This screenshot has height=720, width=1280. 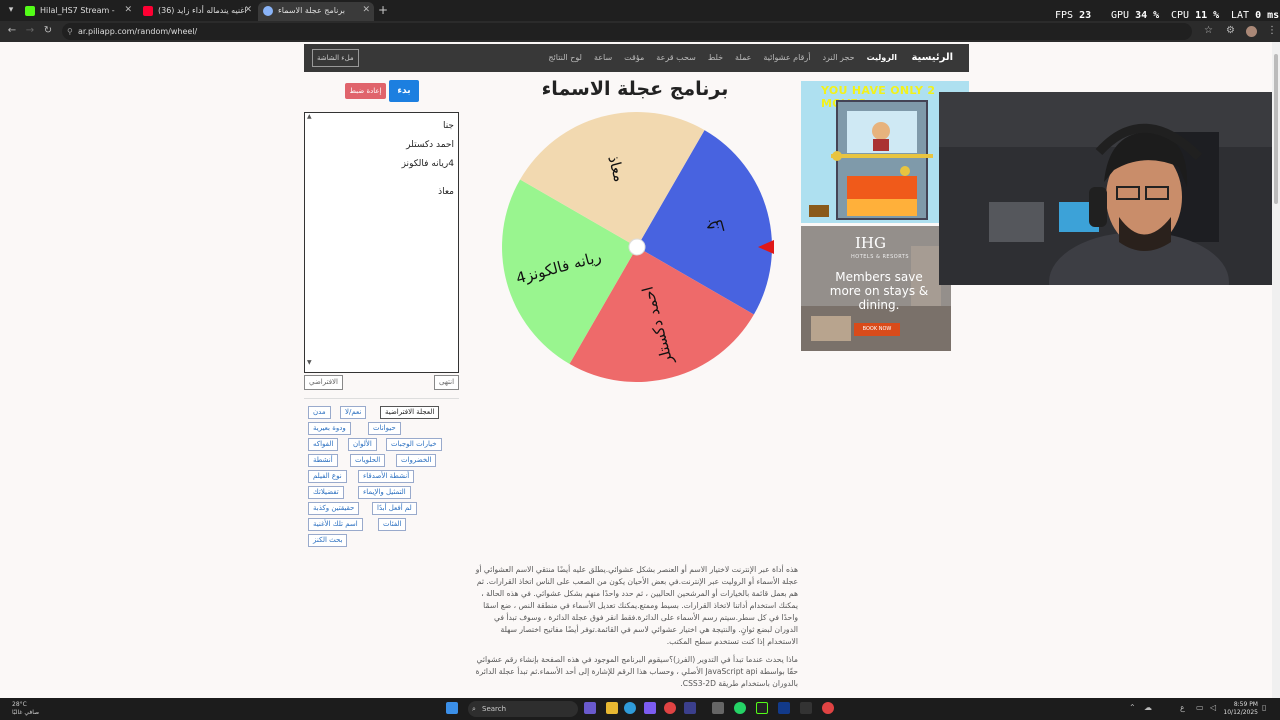 I want to click on nav-link-coin: عملة, so click(x=743, y=57).